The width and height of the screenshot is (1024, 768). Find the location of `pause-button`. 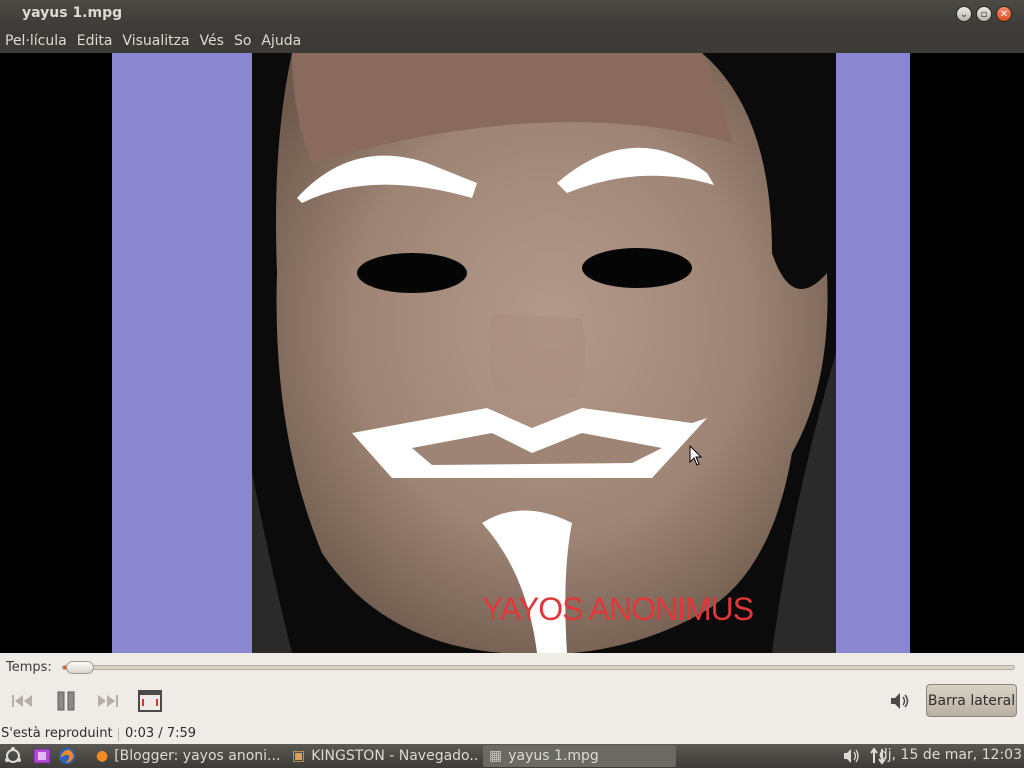

pause-button is located at coordinates (66, 701).